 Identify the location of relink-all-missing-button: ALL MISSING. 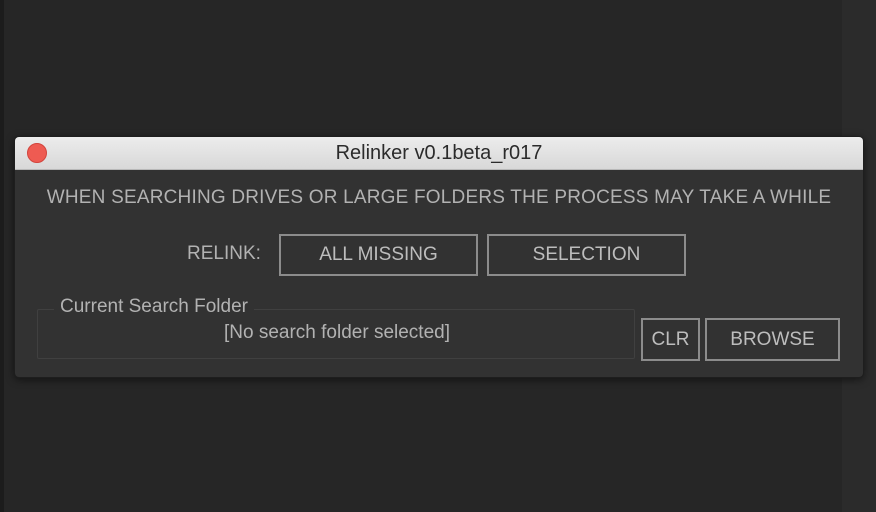
(378, 255).